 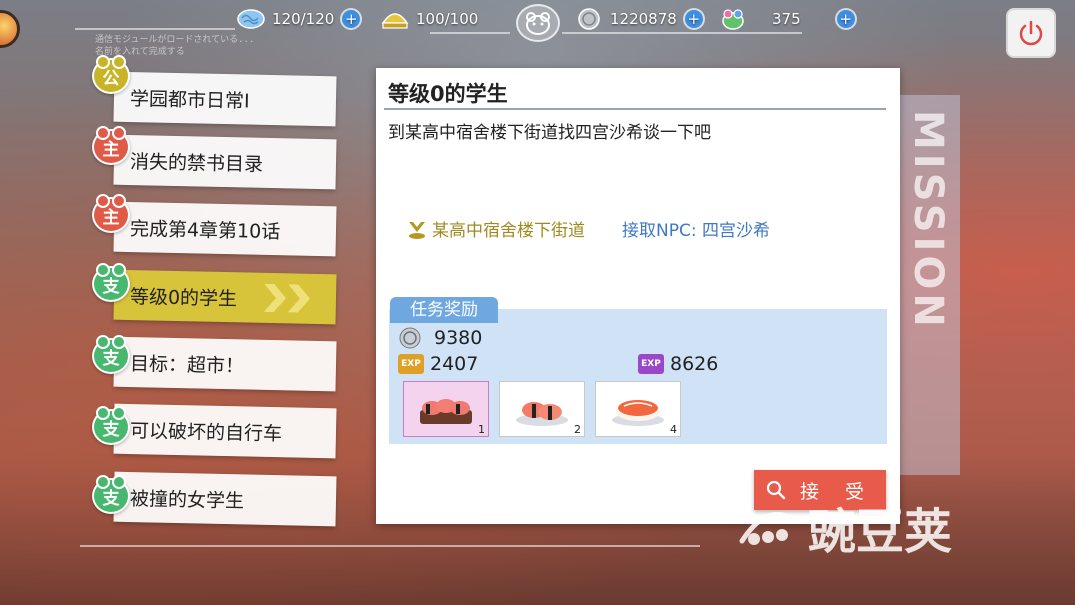 What do you see at coordinates (880, 532) in the screenshot?
I see `watermark-text: 豌豆荚` at bounding box center [880, 532].